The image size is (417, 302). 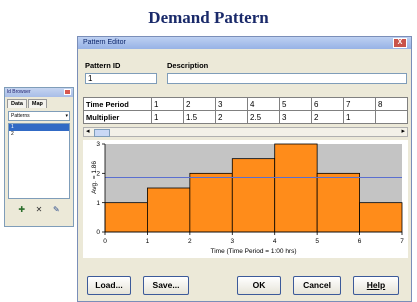 What do you see at coordinates (167, 104) in the screenshot?
I see `period-cell: 1` at bounding box center [167, 104].